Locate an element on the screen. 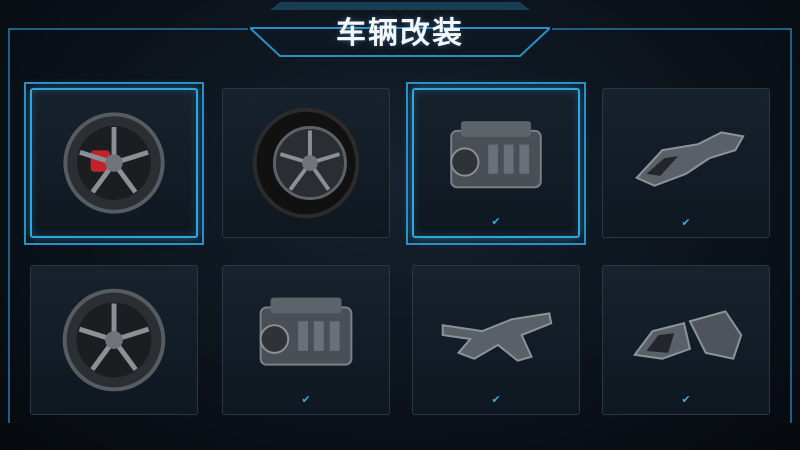 The image size is (800, 450). frame-line-right is located at coordinates (791, 225).